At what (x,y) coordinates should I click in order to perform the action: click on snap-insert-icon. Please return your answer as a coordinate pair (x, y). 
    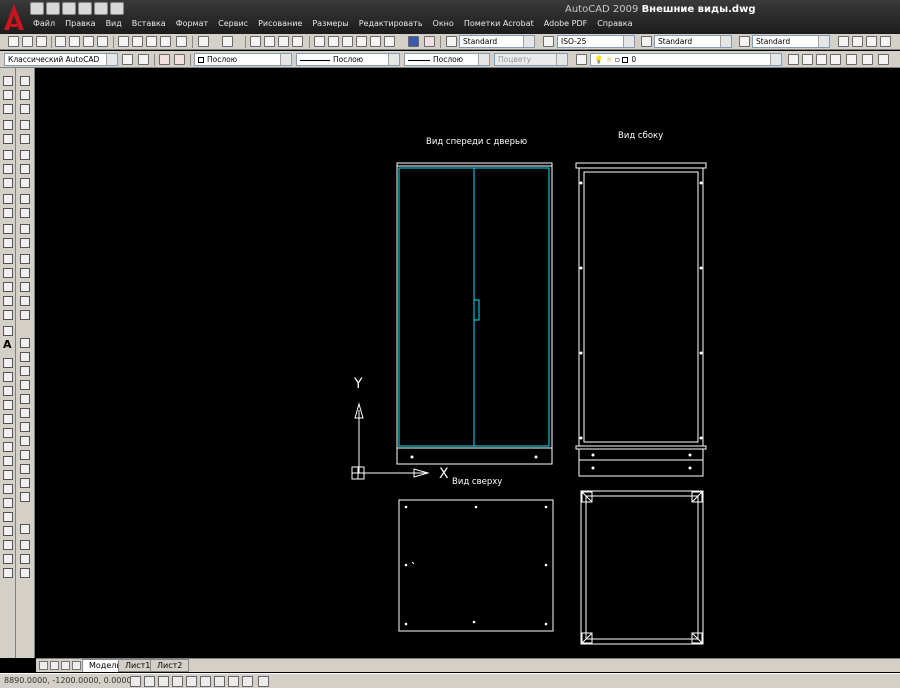
    Looking at the image, I should click on (25, 497).